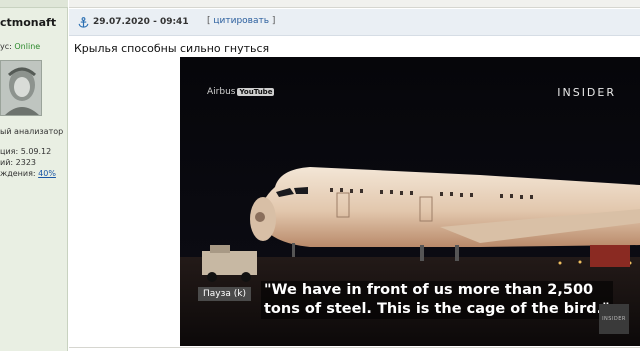  I want to click on reputation: ждения: 40%, so click(28, 173).